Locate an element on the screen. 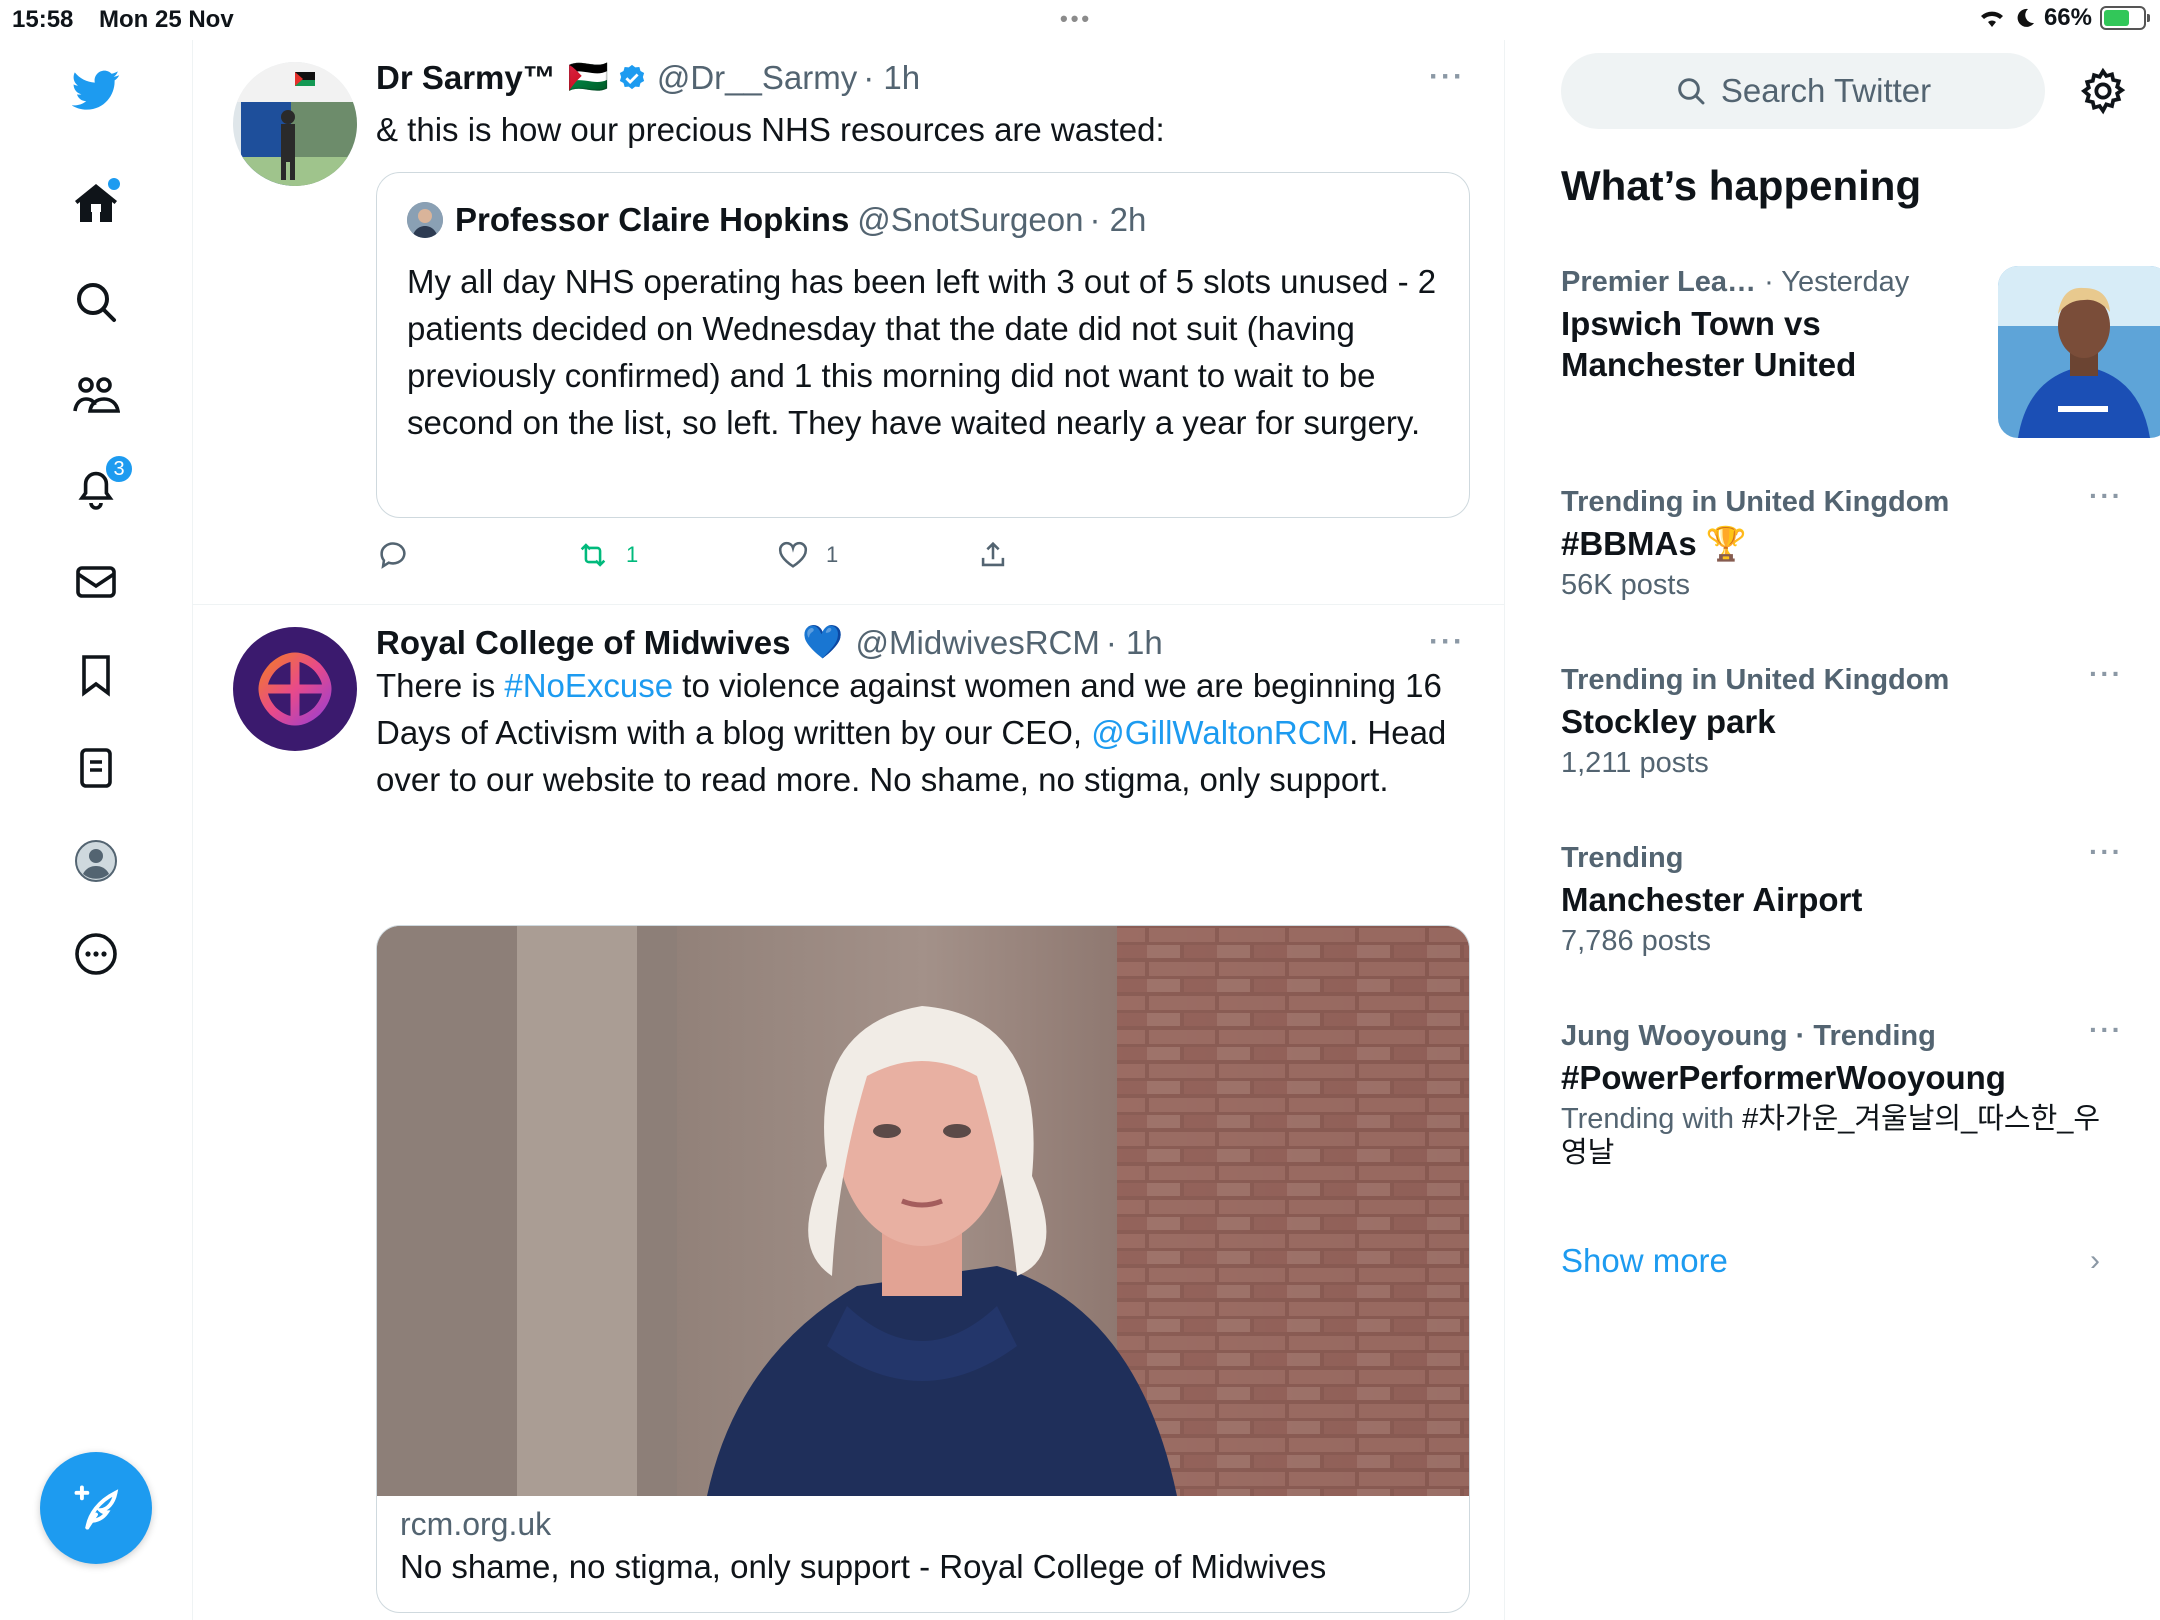 The height and width of the screenshot is (1620, 2160). quote-author-handle: @SnotSurgeon is located at coordinates (970, 219).